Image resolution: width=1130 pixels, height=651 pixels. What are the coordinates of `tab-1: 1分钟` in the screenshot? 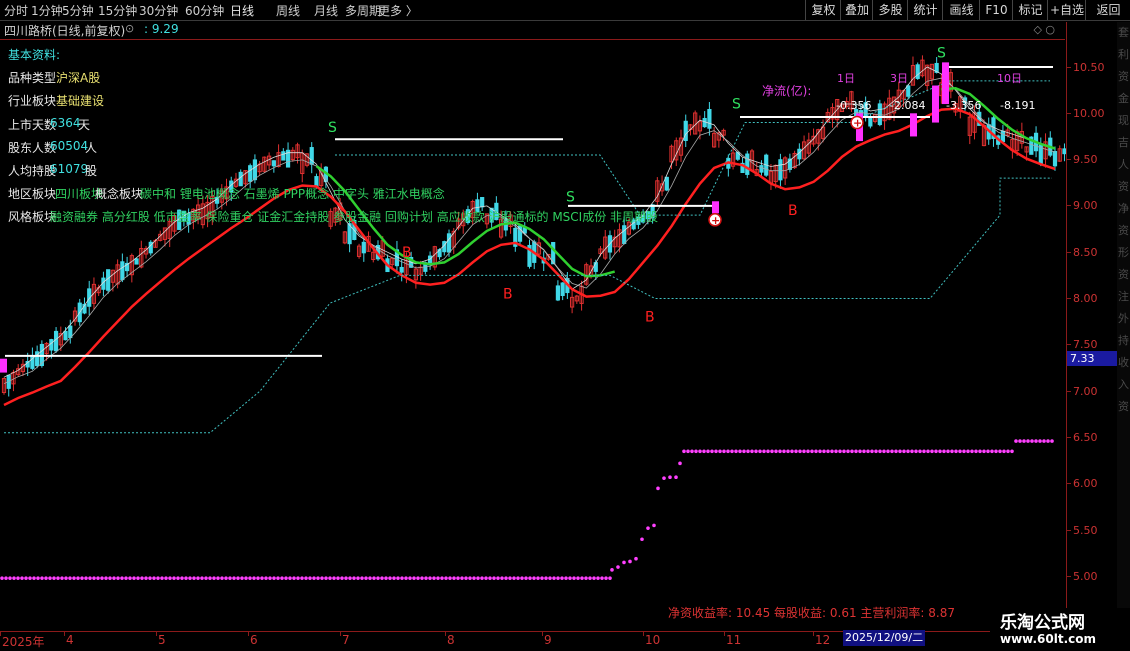 It's located at (47, 10).